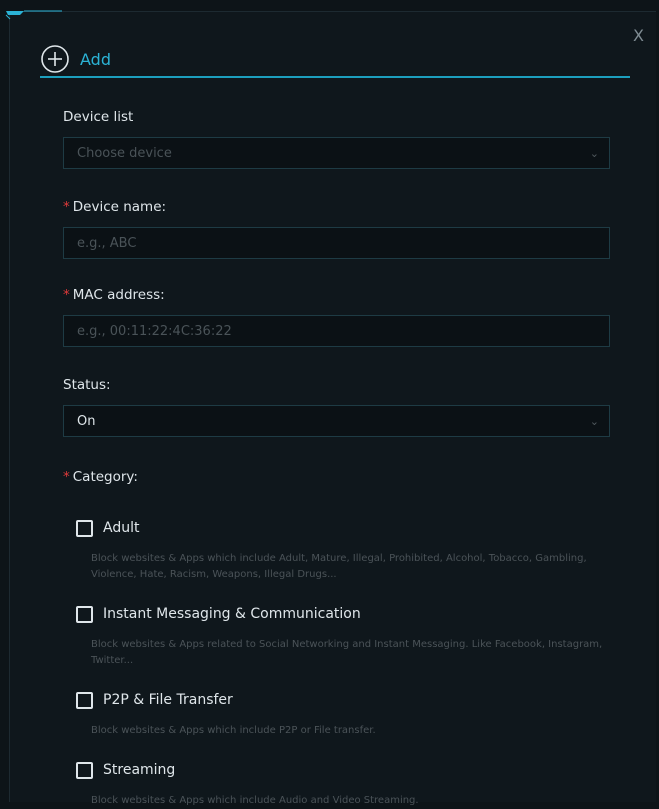 This screenshot has width=659, height=809. Describe the element at coordinates (84, 614) in the screenshot. I see `instant-messaging-checkbox` at that location.